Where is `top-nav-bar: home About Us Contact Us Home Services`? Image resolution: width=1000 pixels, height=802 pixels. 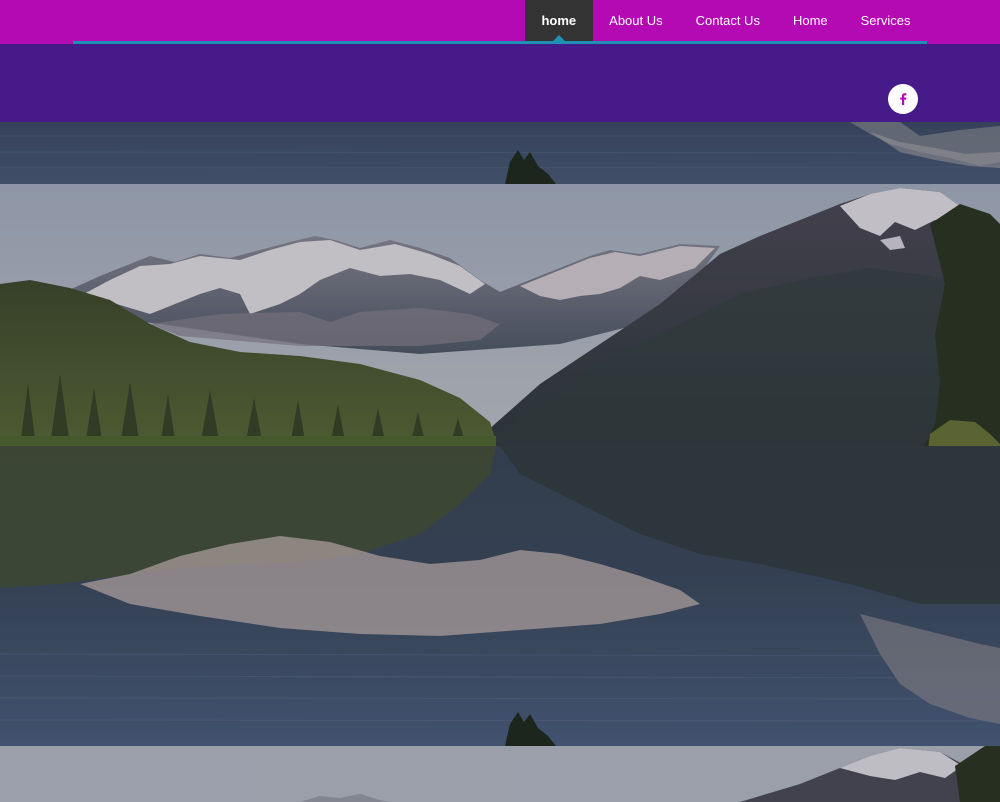
top-nav-bar: home About Us Contact Us Home Services is located at coordinates (500, 22).